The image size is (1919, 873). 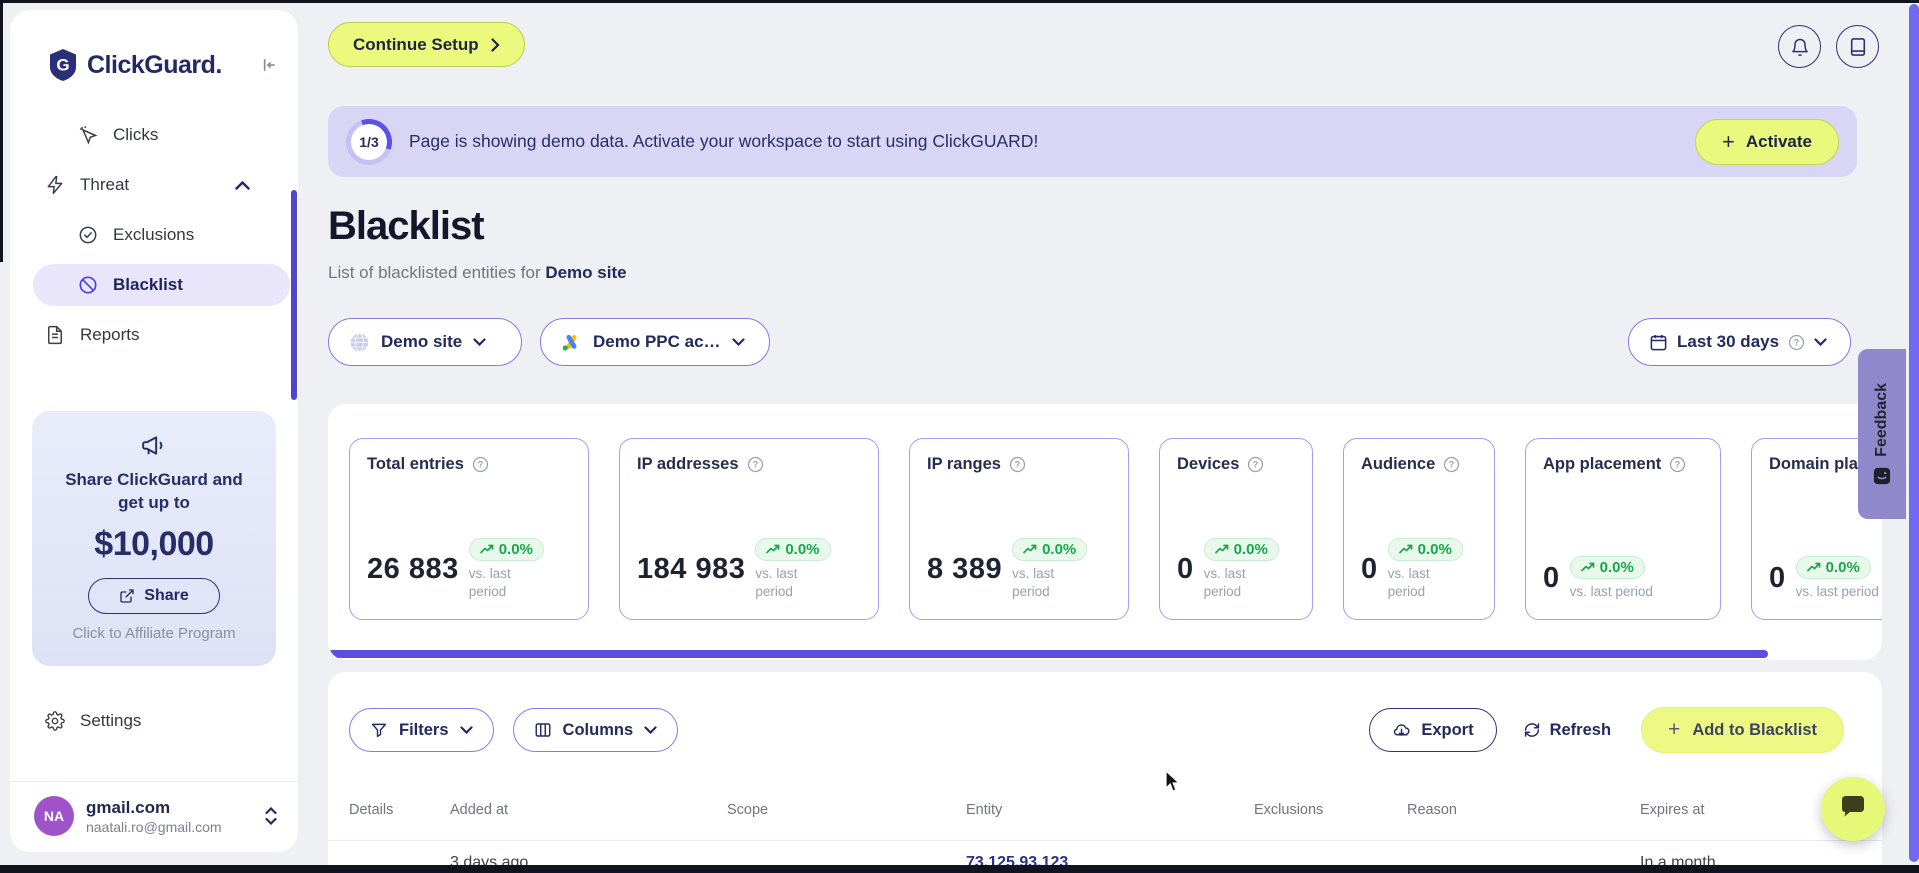 I want to click on stat-value: 8 389, so click(x=965, y=568).